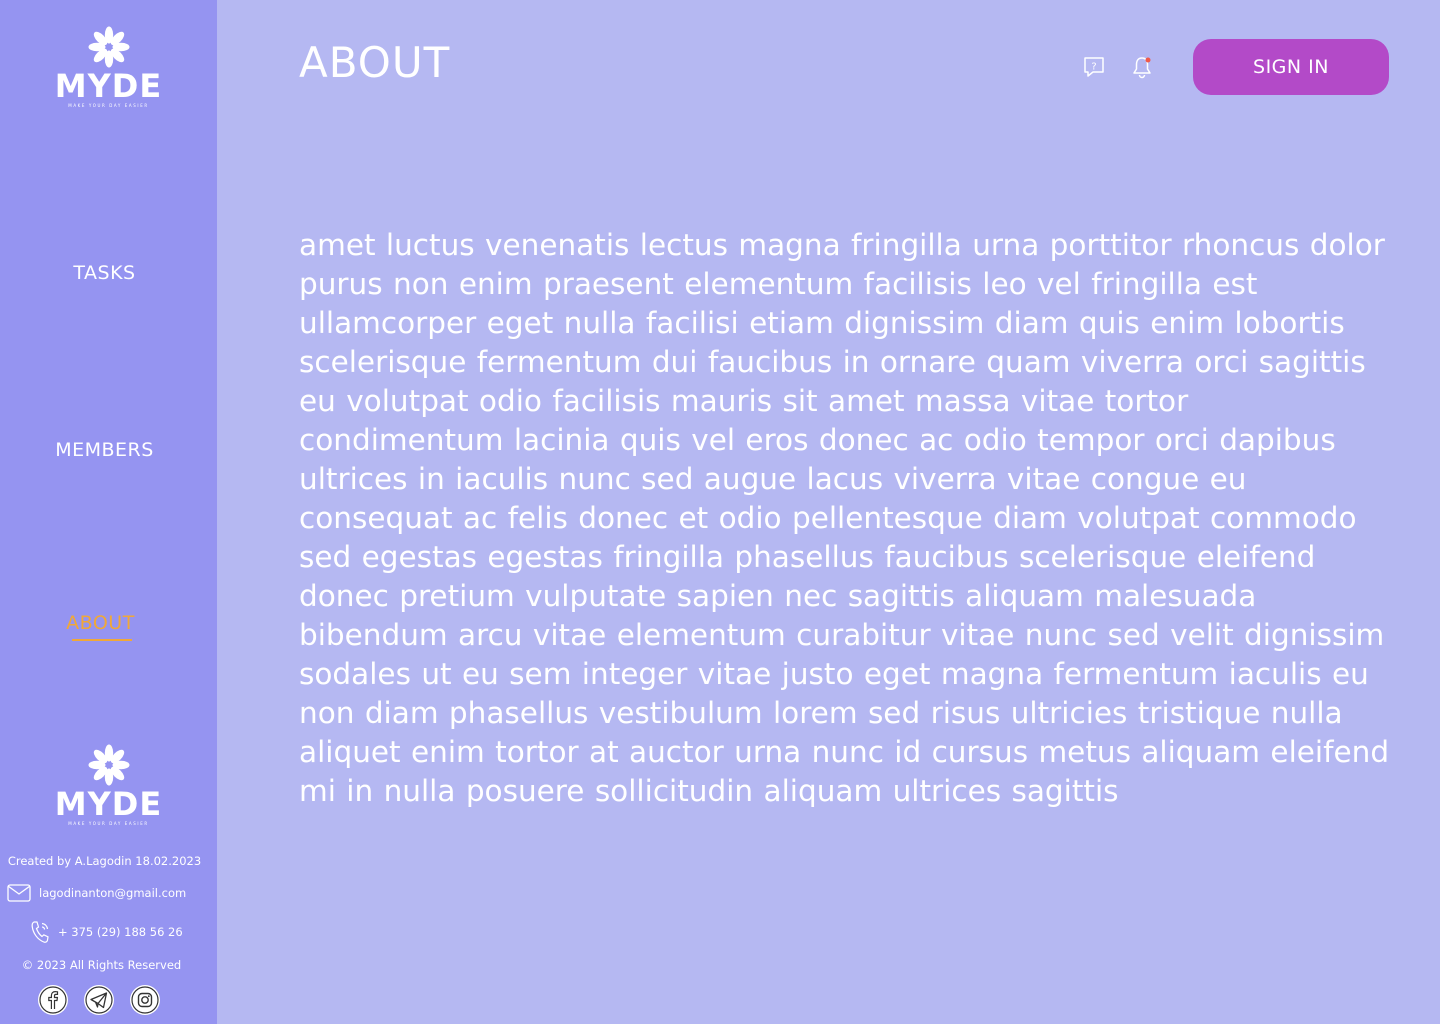 The height and width of the screenshot is (1024, 1440). I want to click on top-logo: MYDE MAKE YOUR DAY EASIER, so click(108, 67).